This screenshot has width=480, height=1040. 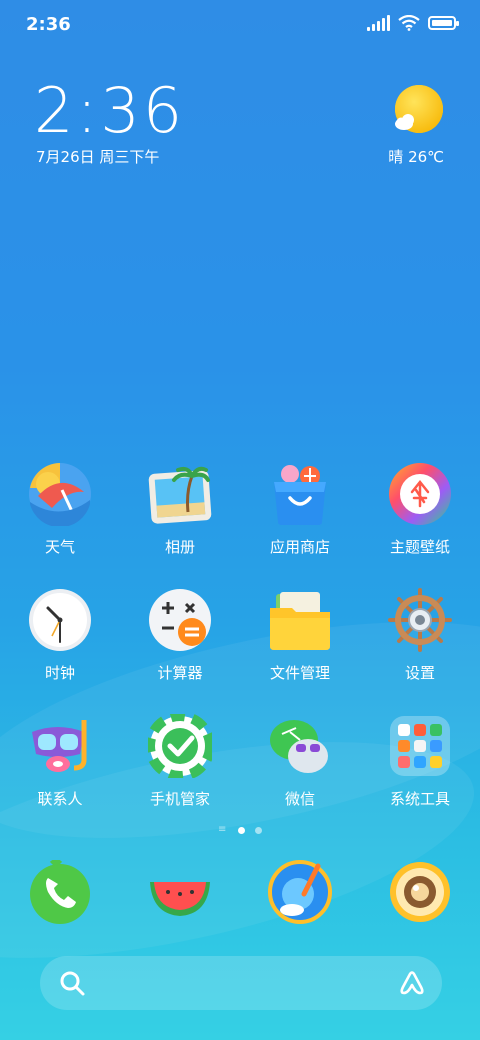 What do you see at coordinates (59, 547) in the screenshot?
I see `app-label: 天气` at bounding box center [59, 547].